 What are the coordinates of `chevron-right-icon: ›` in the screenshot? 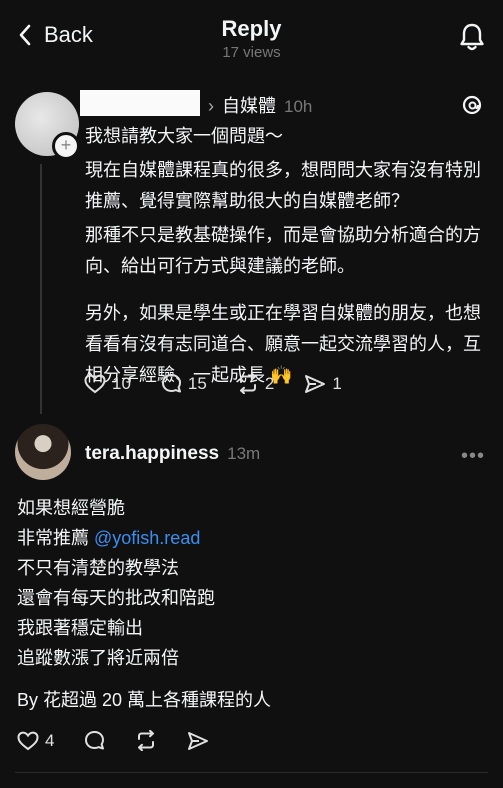 It's located at (211, 106).